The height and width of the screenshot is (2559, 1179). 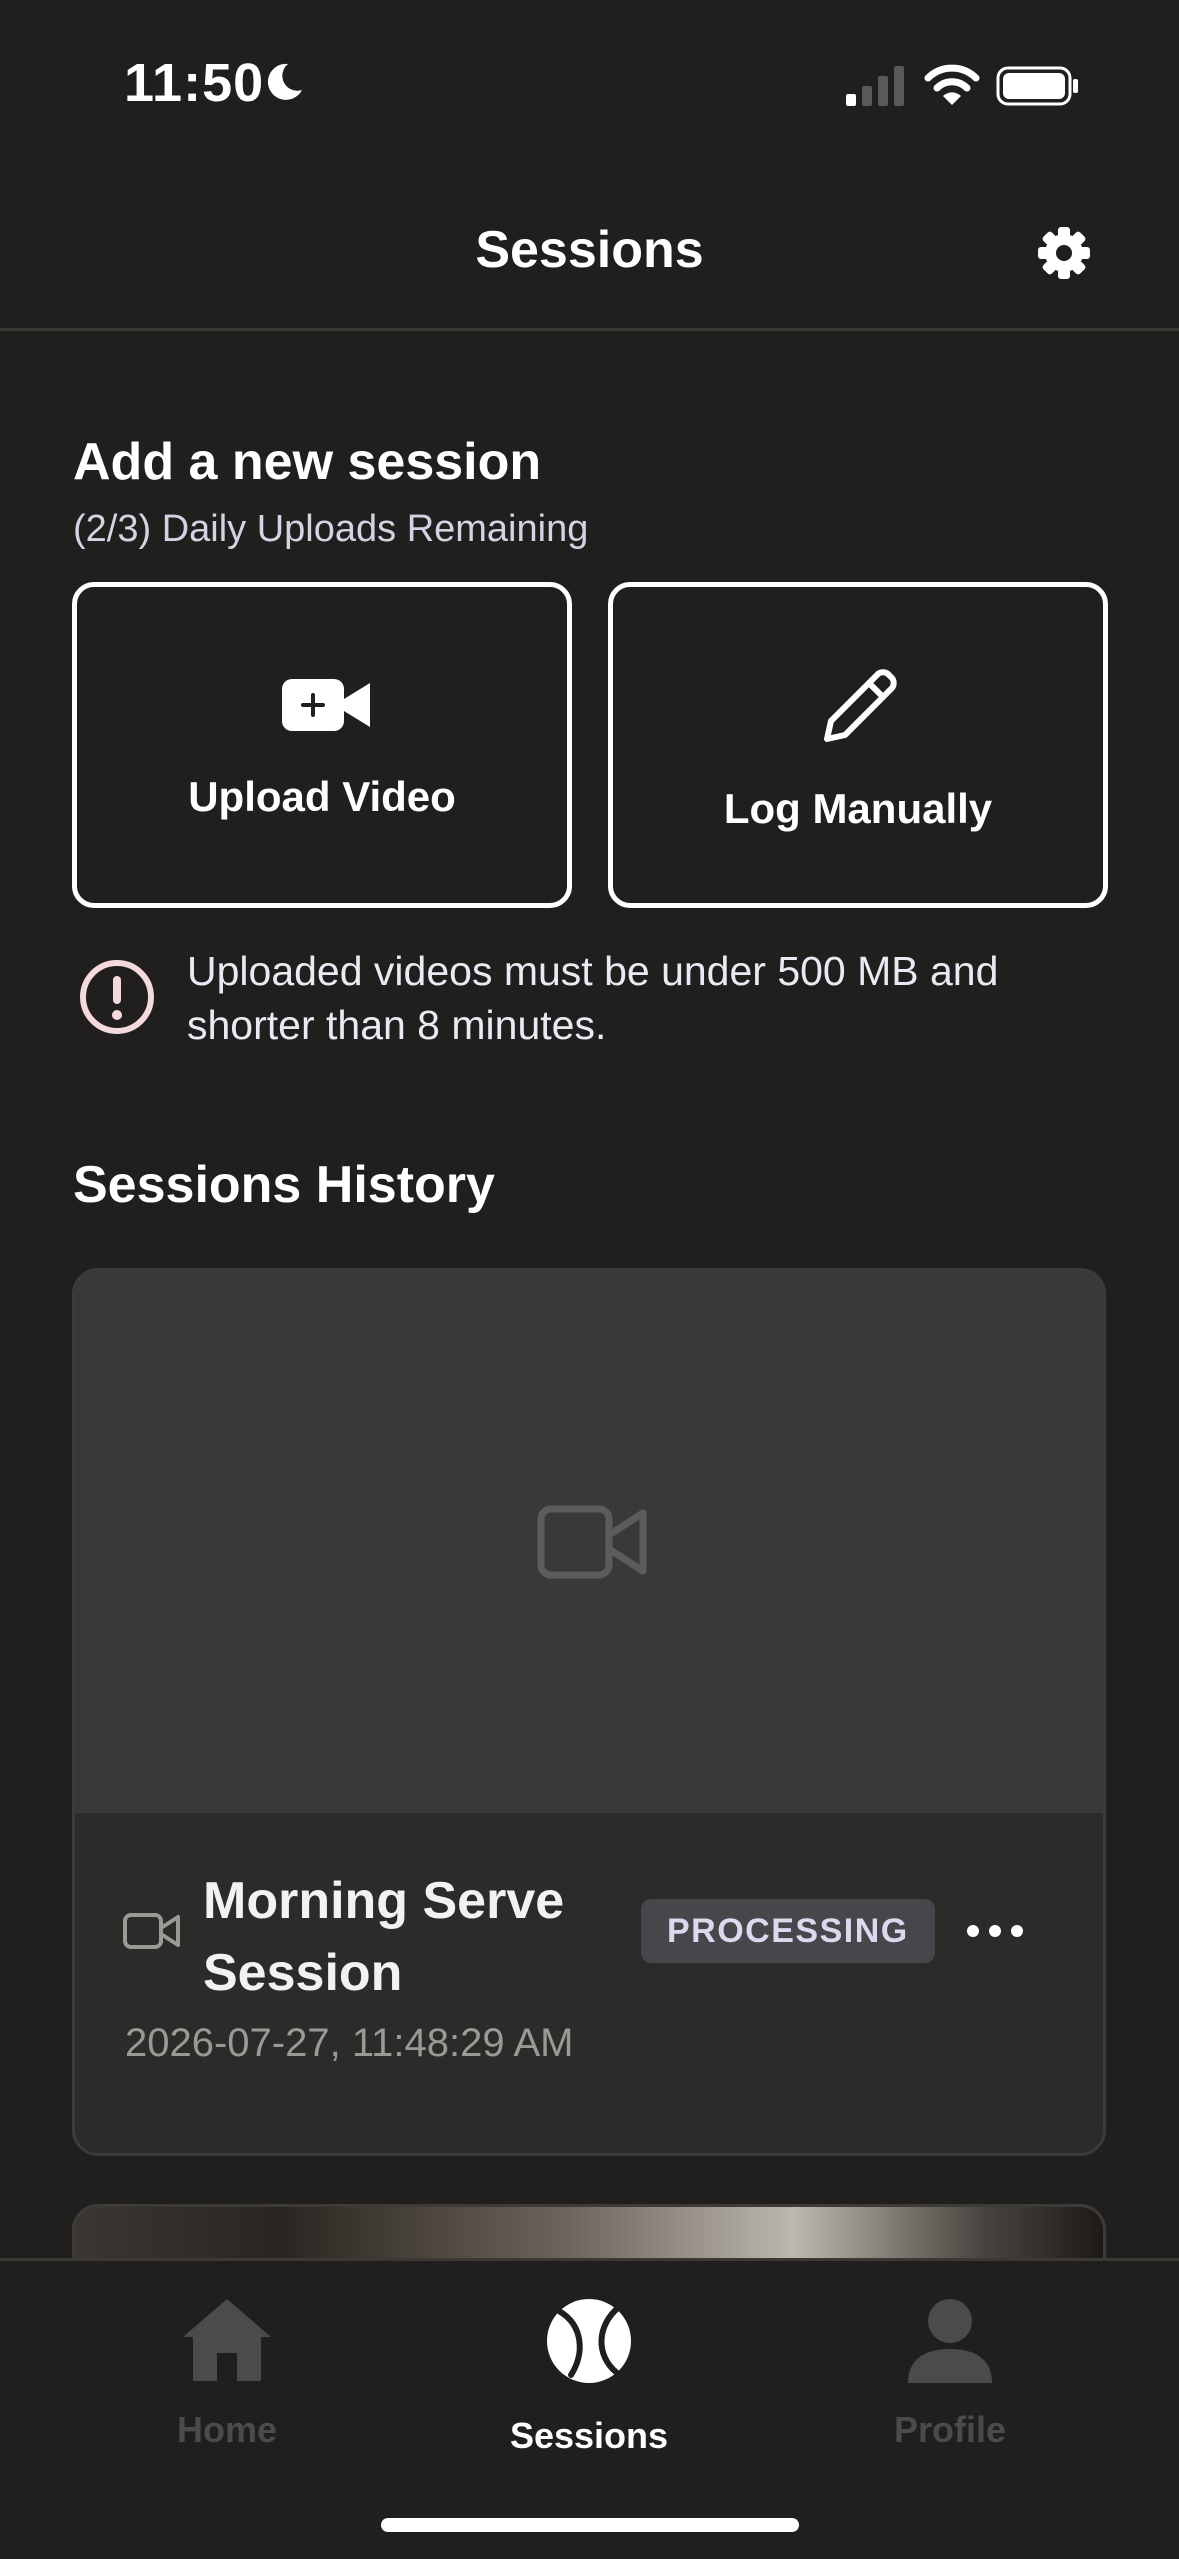 What do you see at coordinates (1037, 86) in the screenshot?
I see `battery-icon` at bounding box center [1037, 86].